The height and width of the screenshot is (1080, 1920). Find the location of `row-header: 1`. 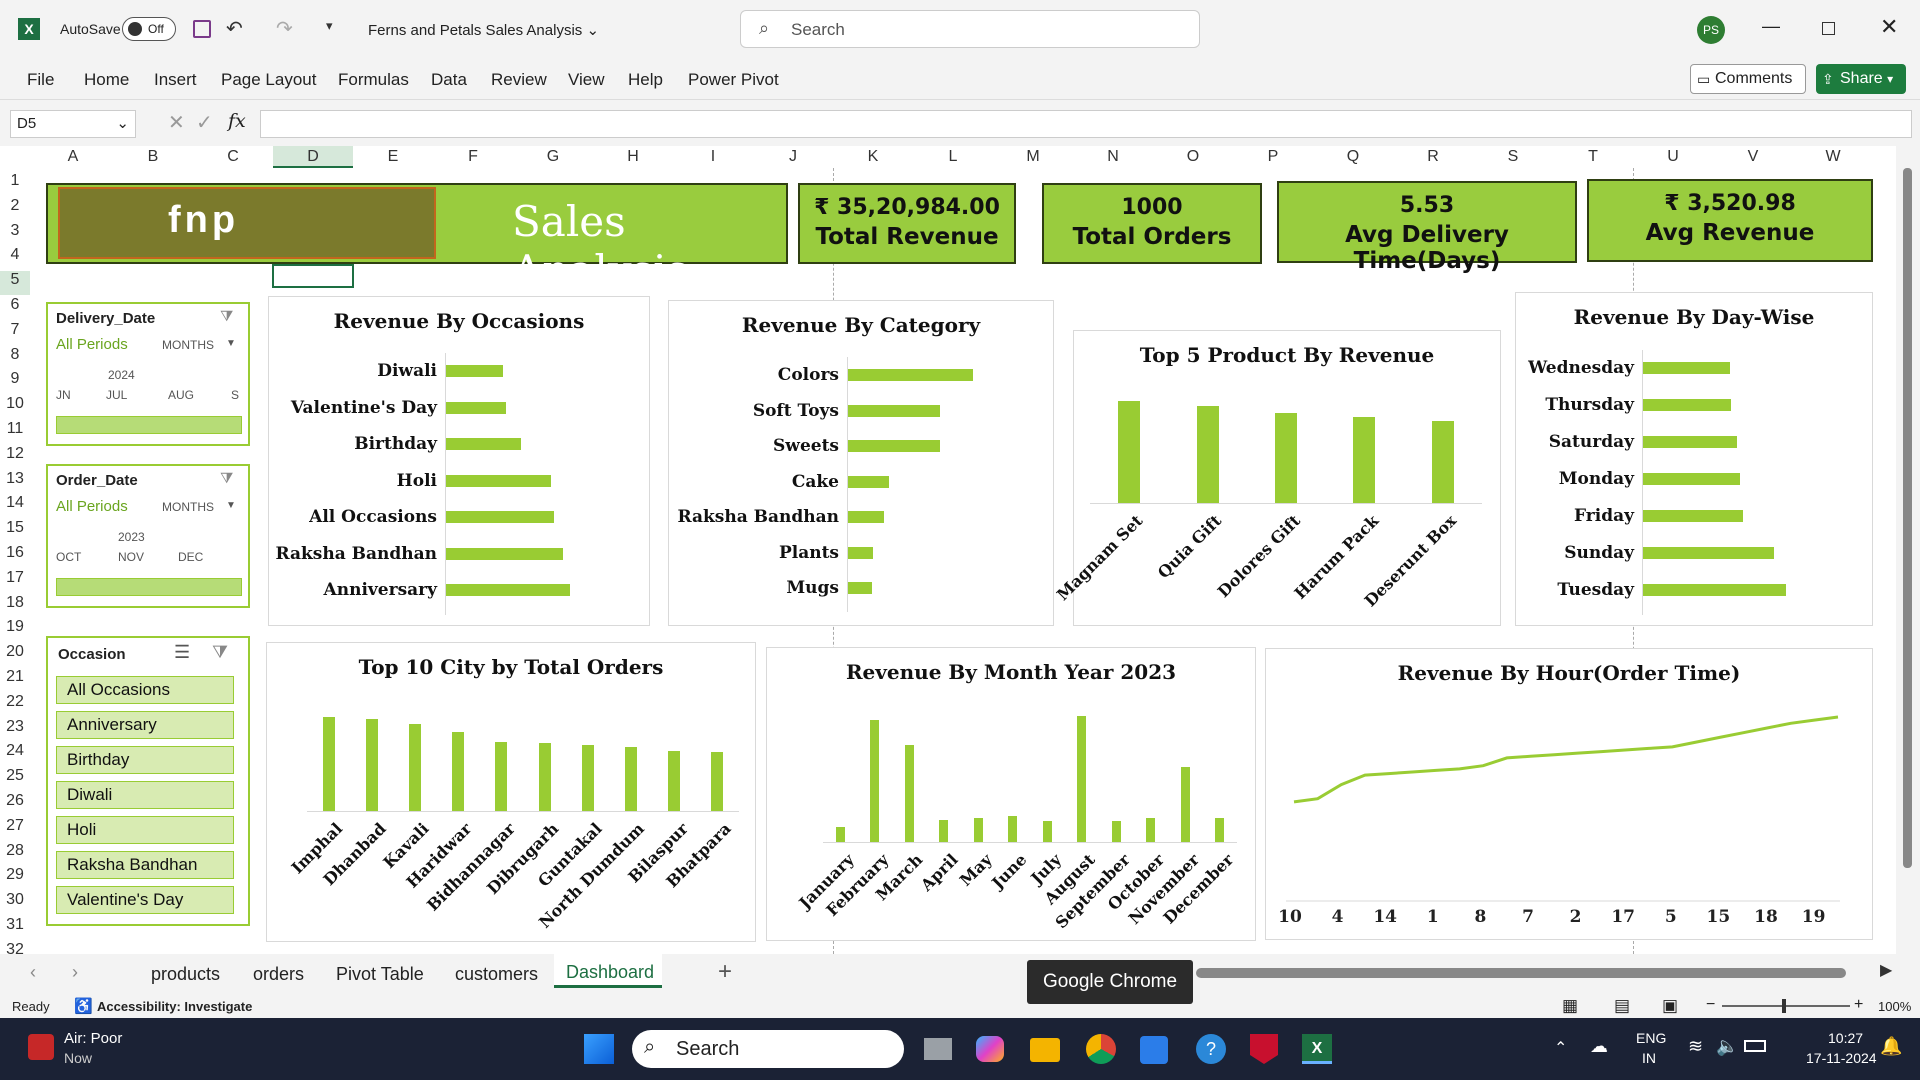

row-header: 1 is located at coordinates (15, 184).